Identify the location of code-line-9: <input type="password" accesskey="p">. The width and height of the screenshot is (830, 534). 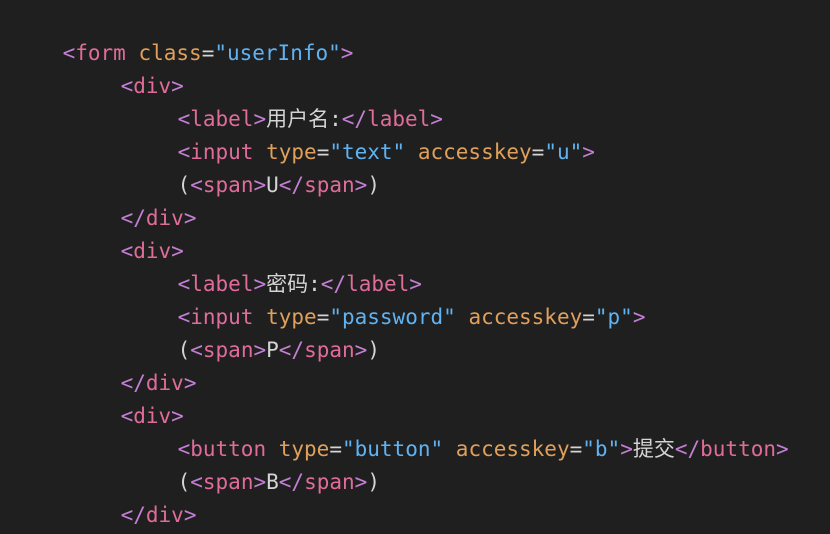
(386, 298).